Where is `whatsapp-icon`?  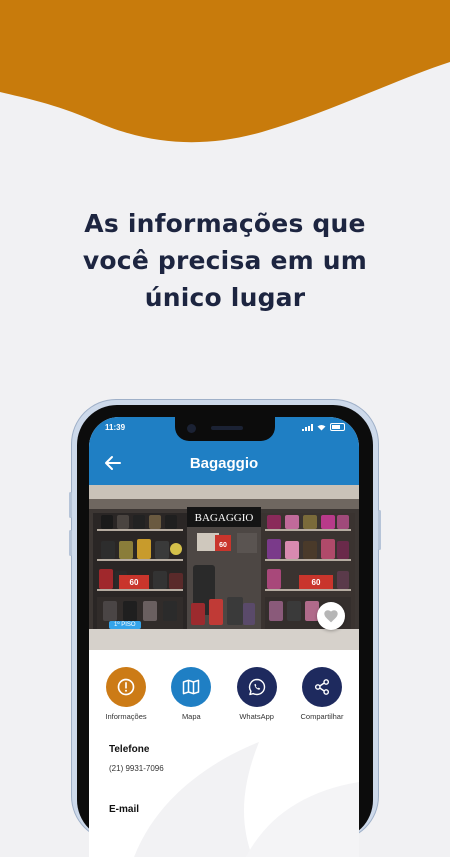
whatsapp-icon is located at coordinates (256, 687).